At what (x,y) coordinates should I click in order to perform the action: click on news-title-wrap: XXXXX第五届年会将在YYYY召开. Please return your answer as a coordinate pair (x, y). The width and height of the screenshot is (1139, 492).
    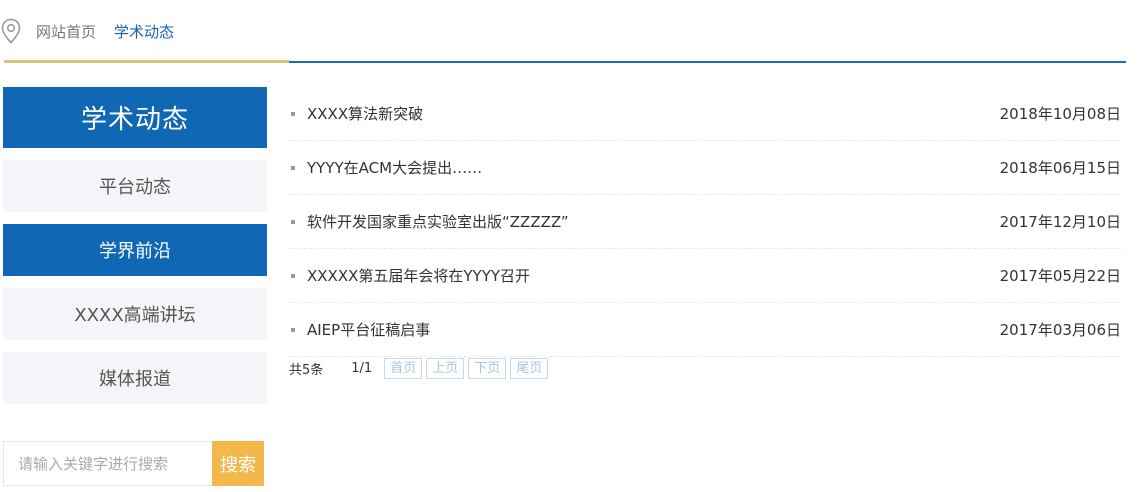
    Looking at the image, I should click on (409, 275).